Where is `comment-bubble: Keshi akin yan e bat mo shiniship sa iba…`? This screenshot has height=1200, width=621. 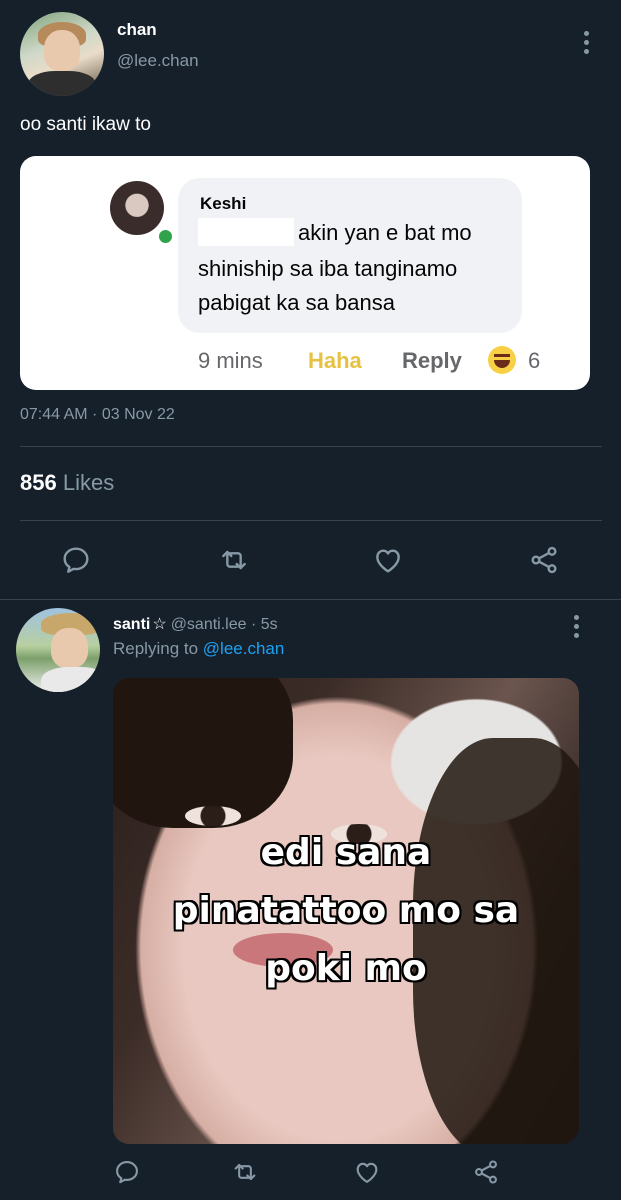 comment-bubble: Keshi akin yan e bat mo shiniship sa iba… is located at coordinates (350, 255).